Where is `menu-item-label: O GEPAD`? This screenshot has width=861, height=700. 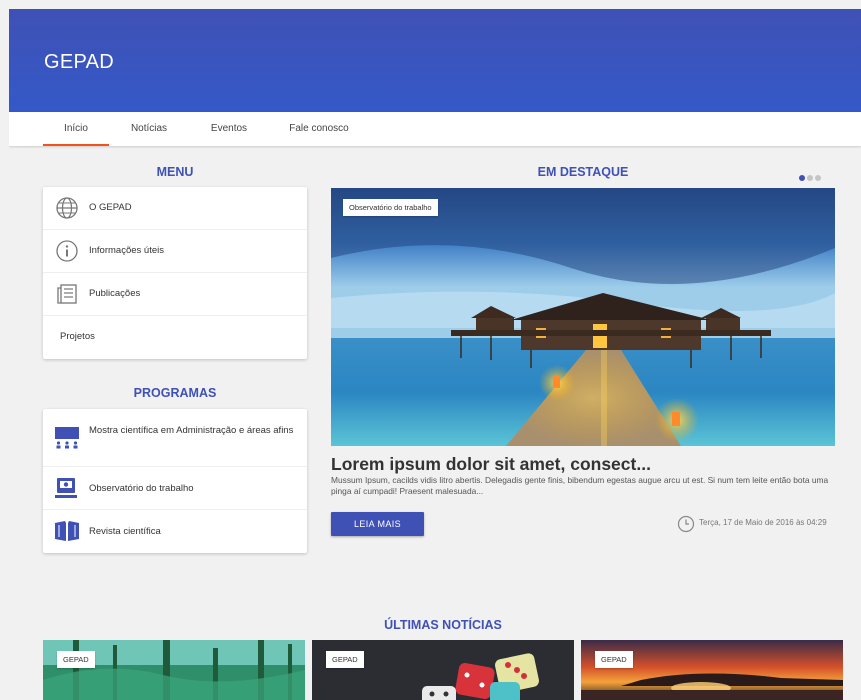 menu-item-label: O GEPAD is located at coordinates (110, 207).